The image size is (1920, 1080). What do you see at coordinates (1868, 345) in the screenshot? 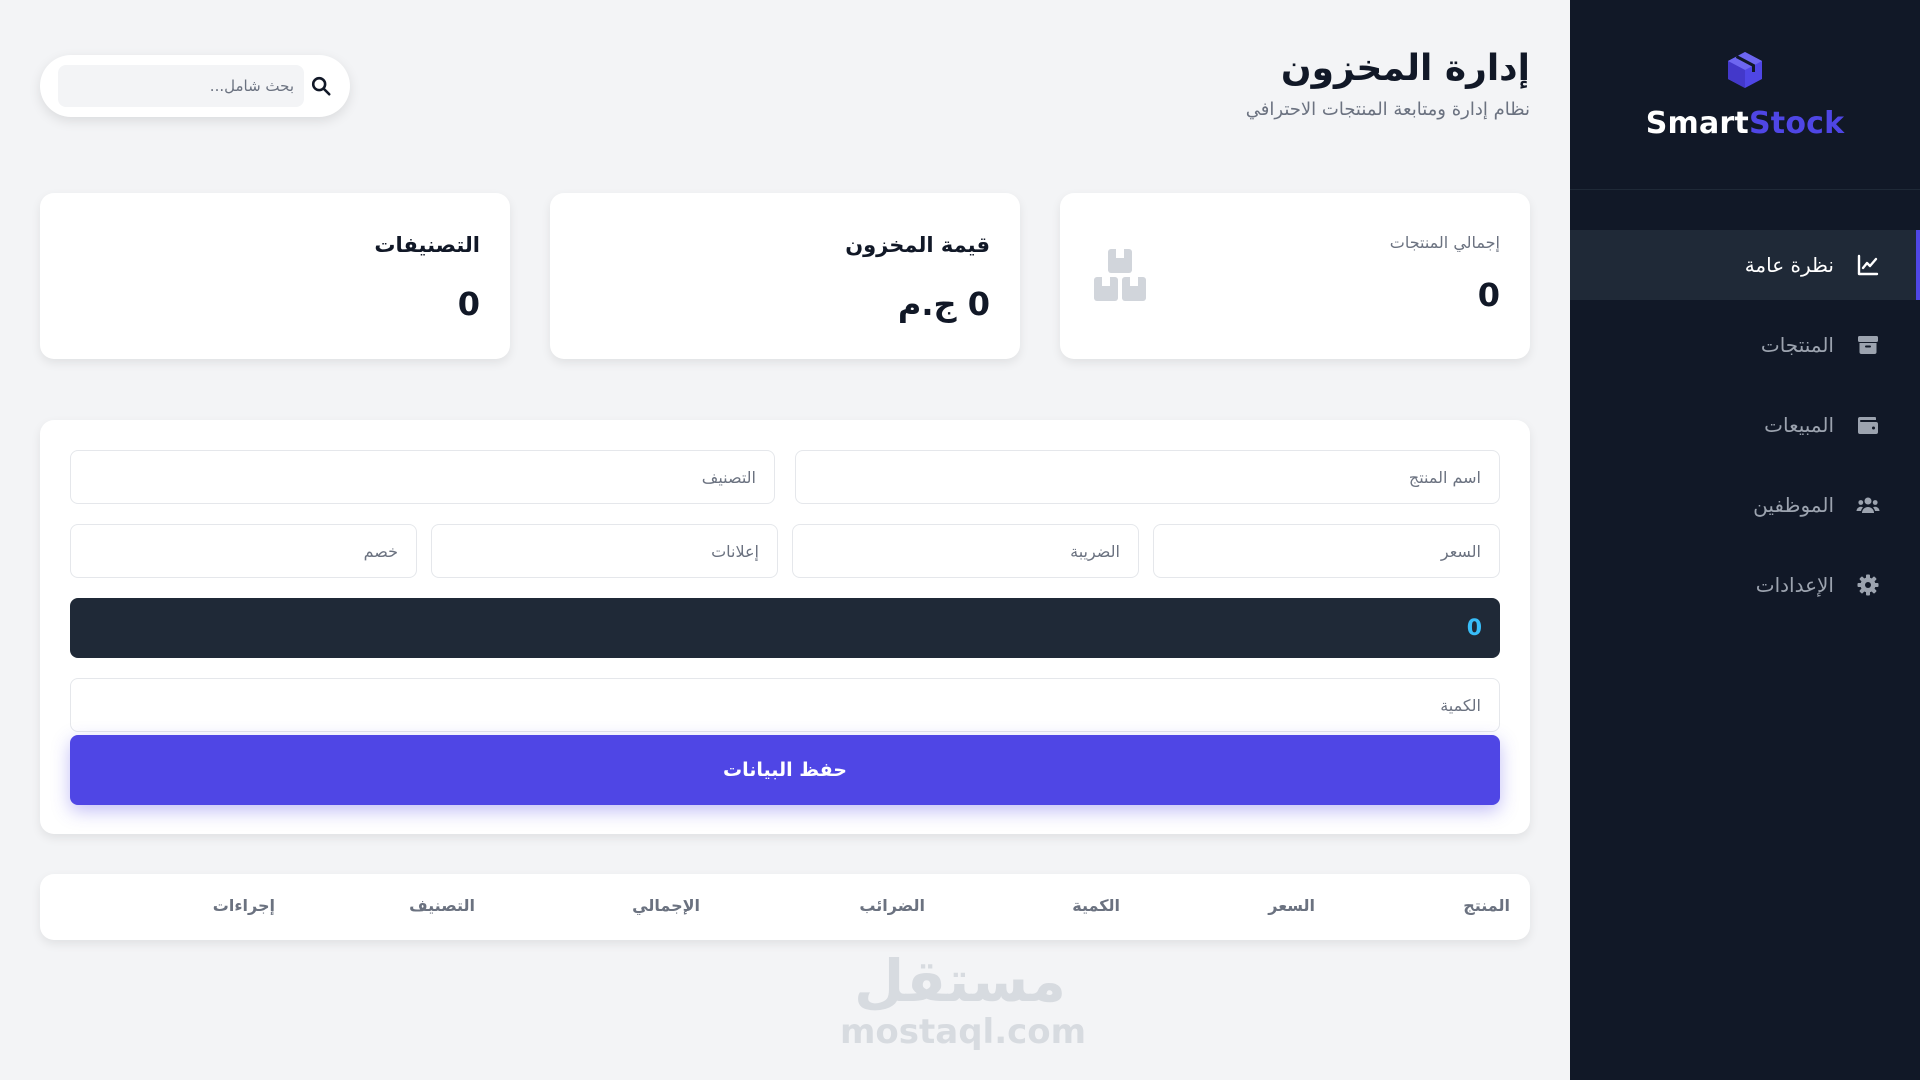
I see `box-icon` at bounding box center [1868, 345].